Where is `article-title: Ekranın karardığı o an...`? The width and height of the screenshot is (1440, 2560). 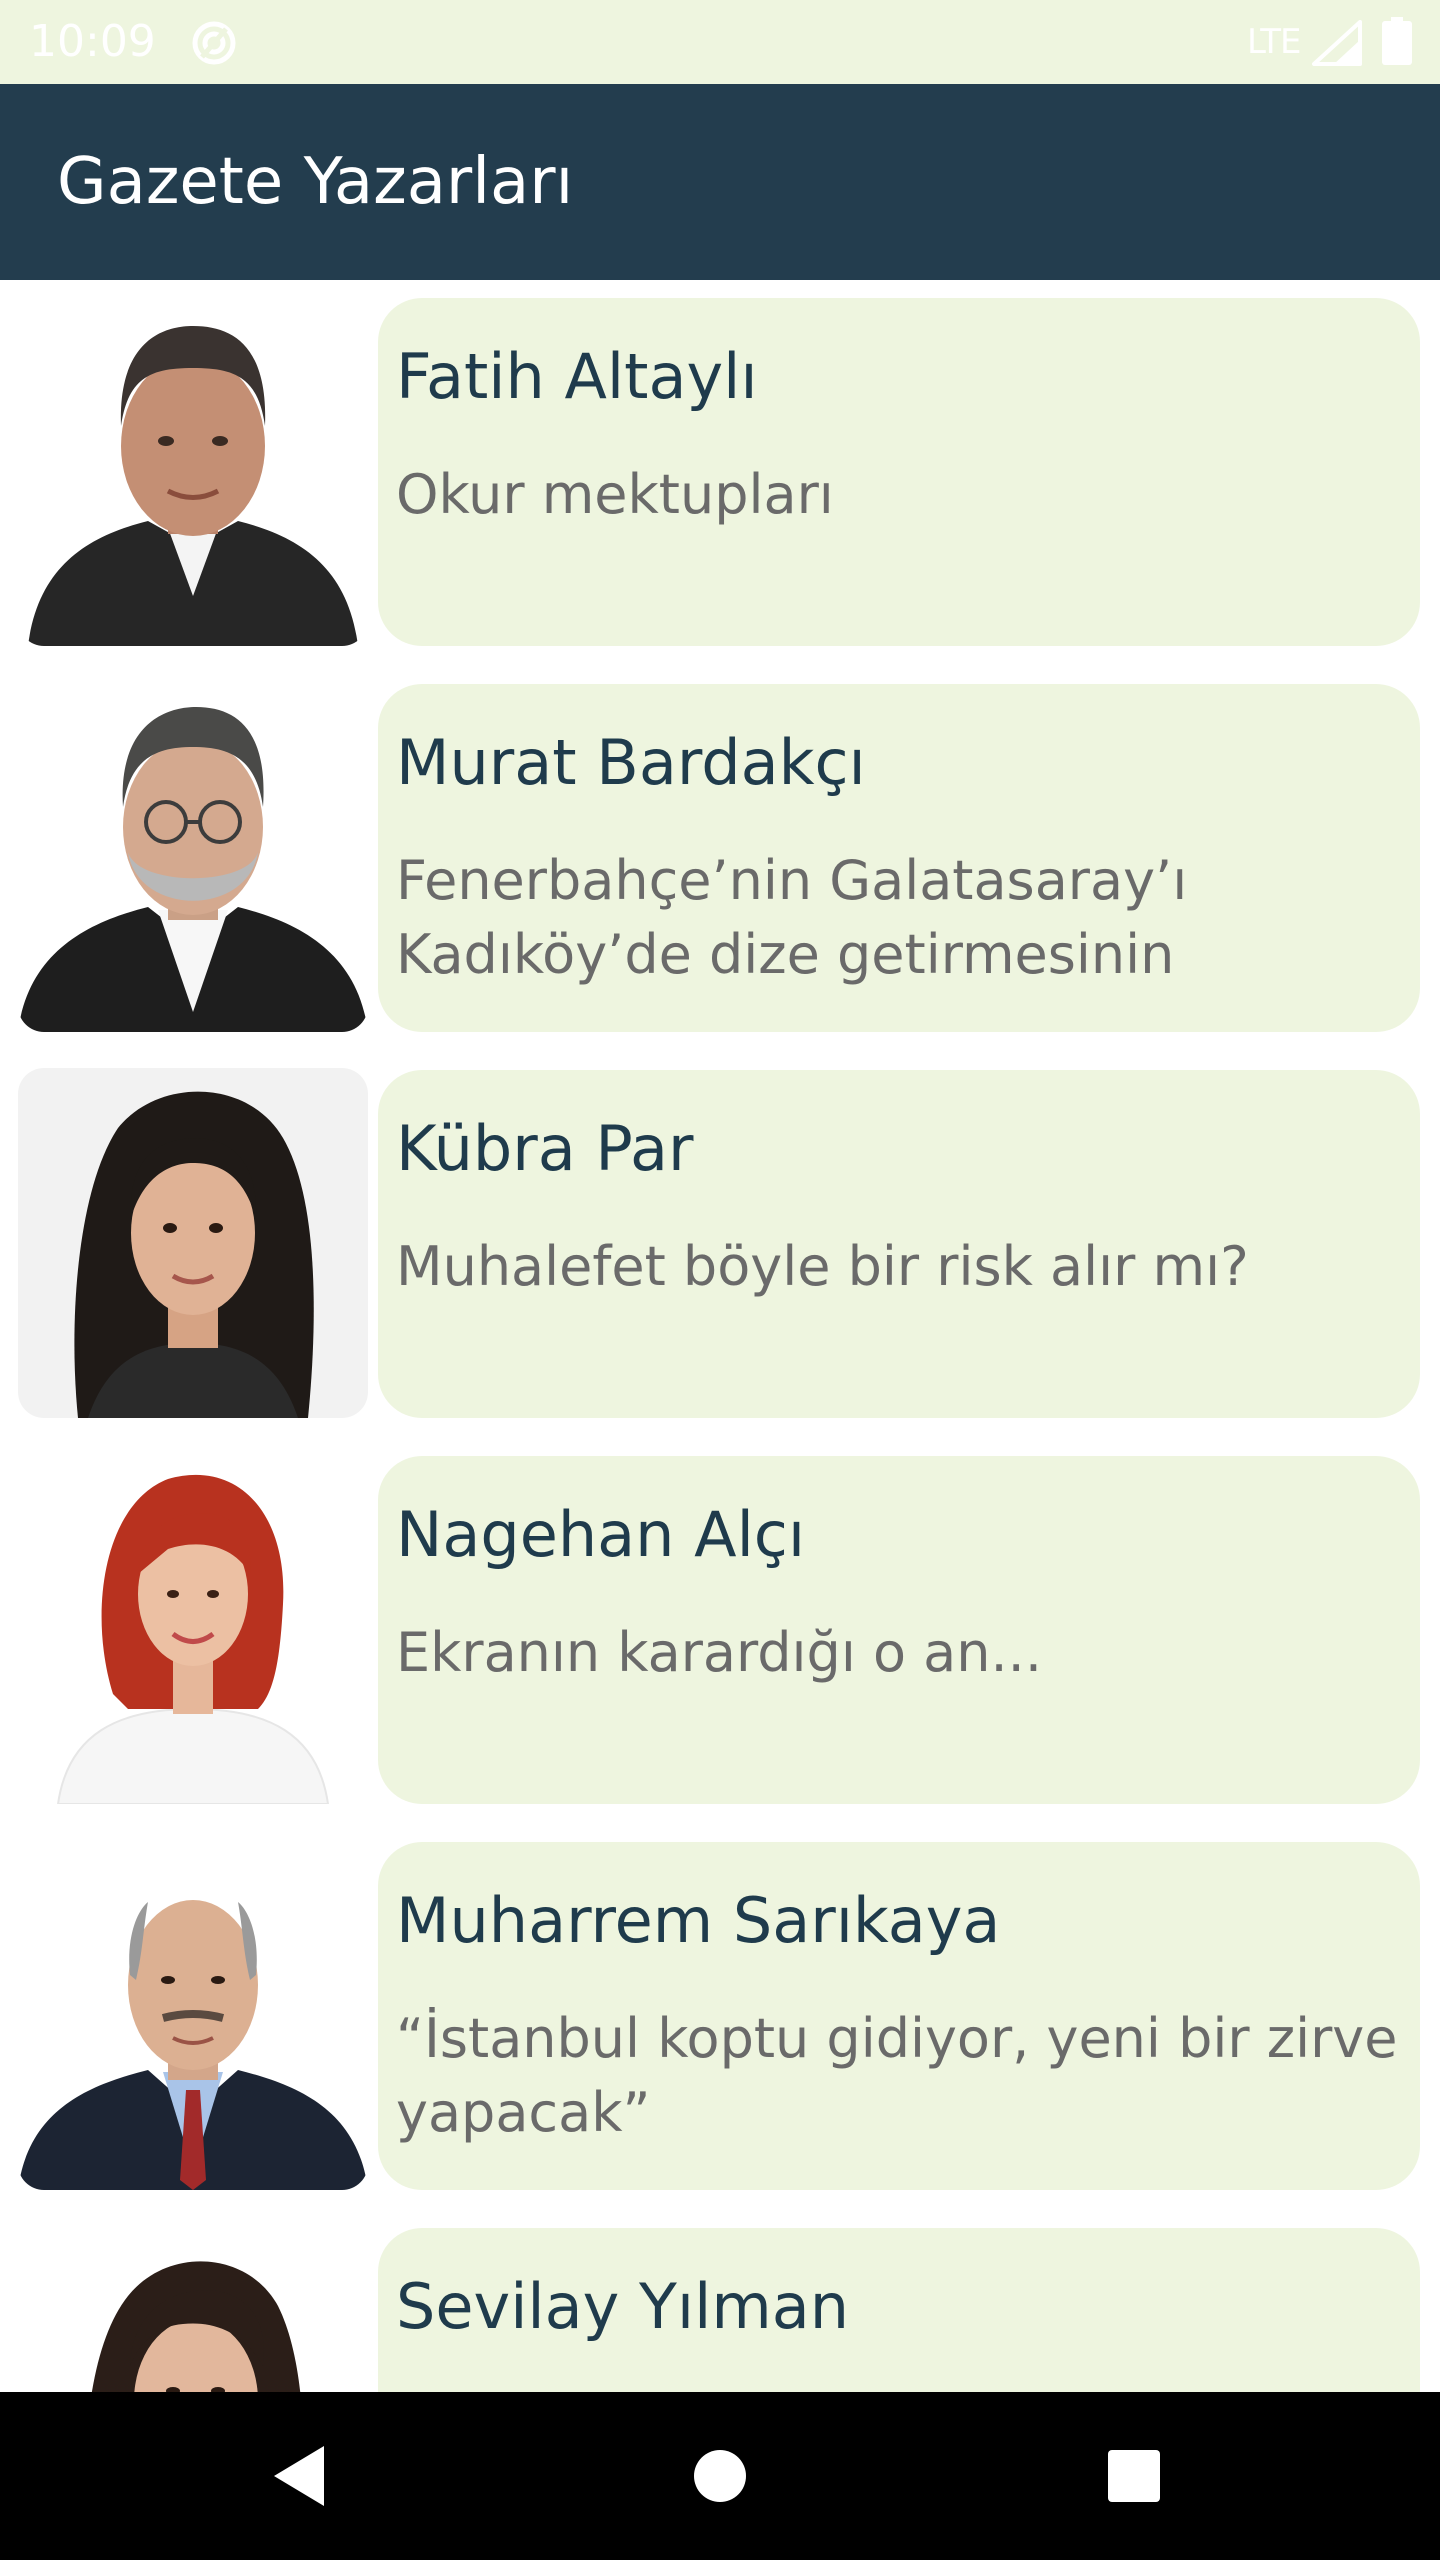
article-title: Ekranın karardığı o an... is located at coordinates (719, 1652).